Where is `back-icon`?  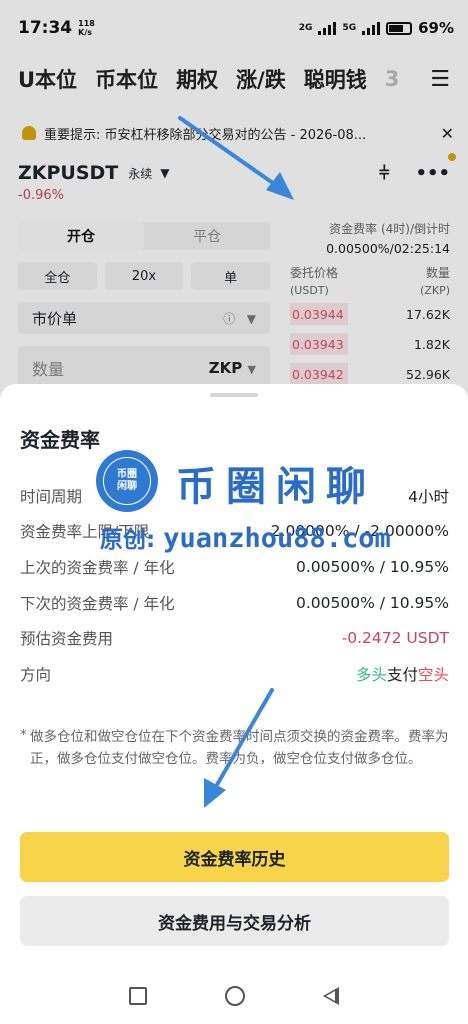 back-icon is located at coordinates (331, 996).